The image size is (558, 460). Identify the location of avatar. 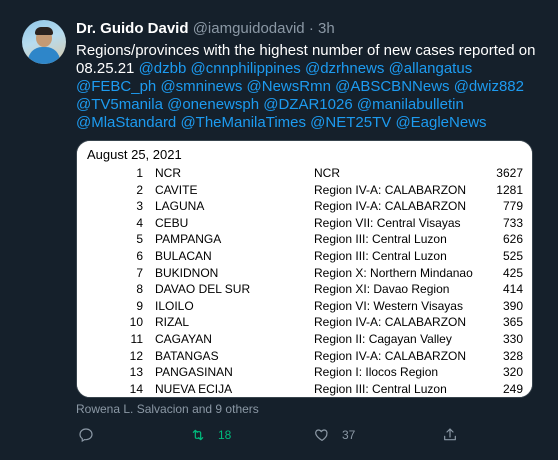
(44, 42).